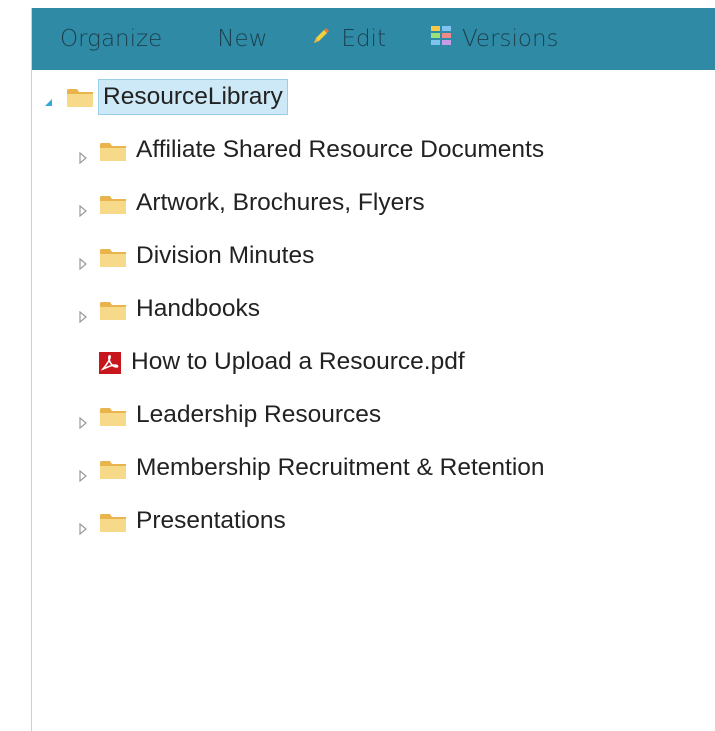  Describe the element at coordinates (193, 97) in the screenshot. I see `tree-root-label: ResourceLibrary` at that location.